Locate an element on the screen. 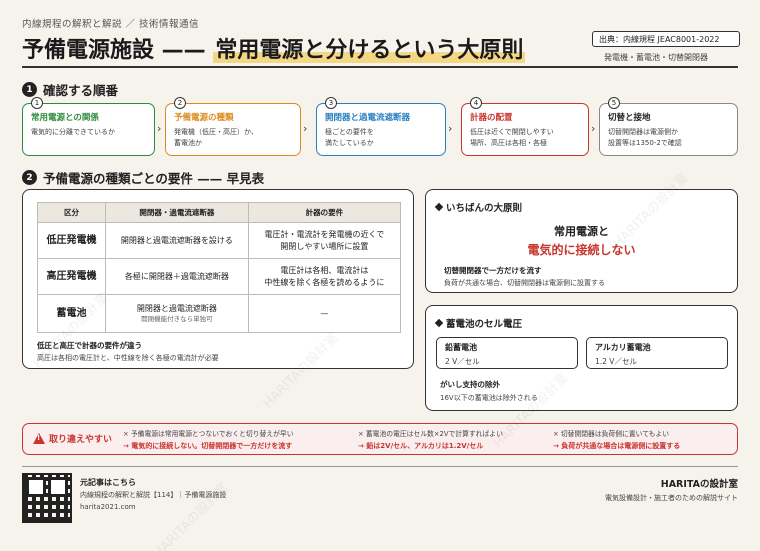 The width and height of the screenshot is (760, 551). meter-cell: — is located at coordinates (324, 313).